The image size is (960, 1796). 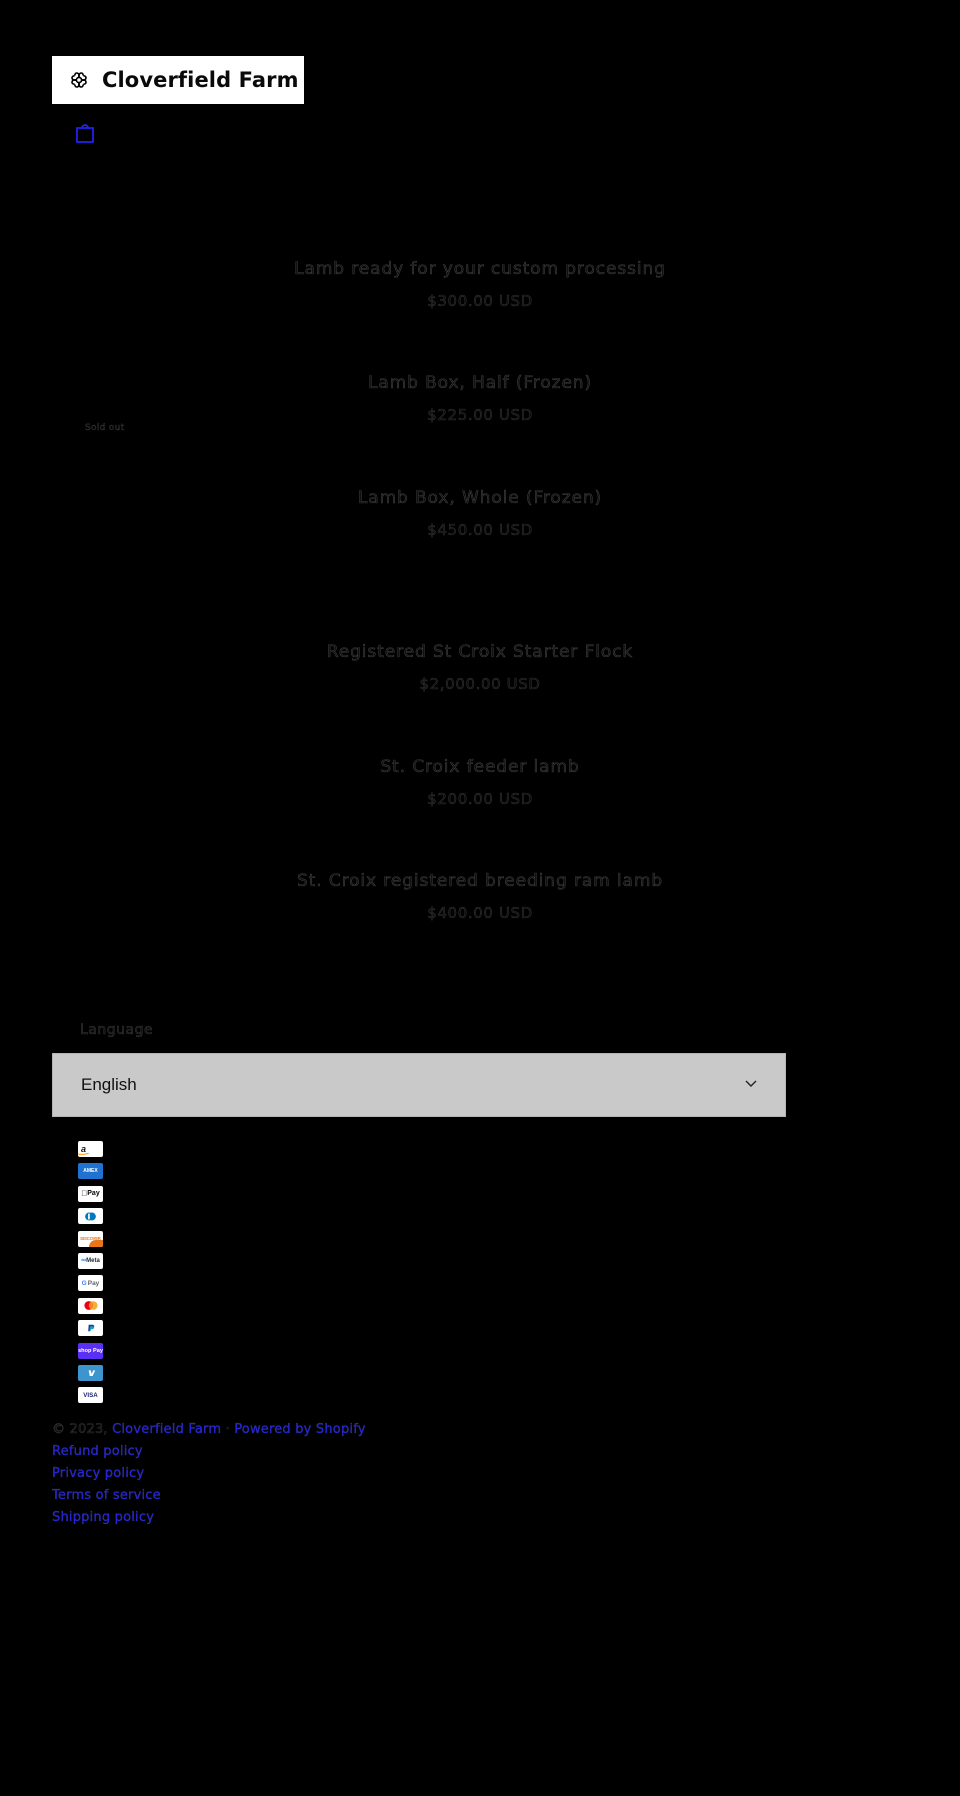 I want to click on meta-pay-icon: ∞ Meta, so click(x=90, y=1260).